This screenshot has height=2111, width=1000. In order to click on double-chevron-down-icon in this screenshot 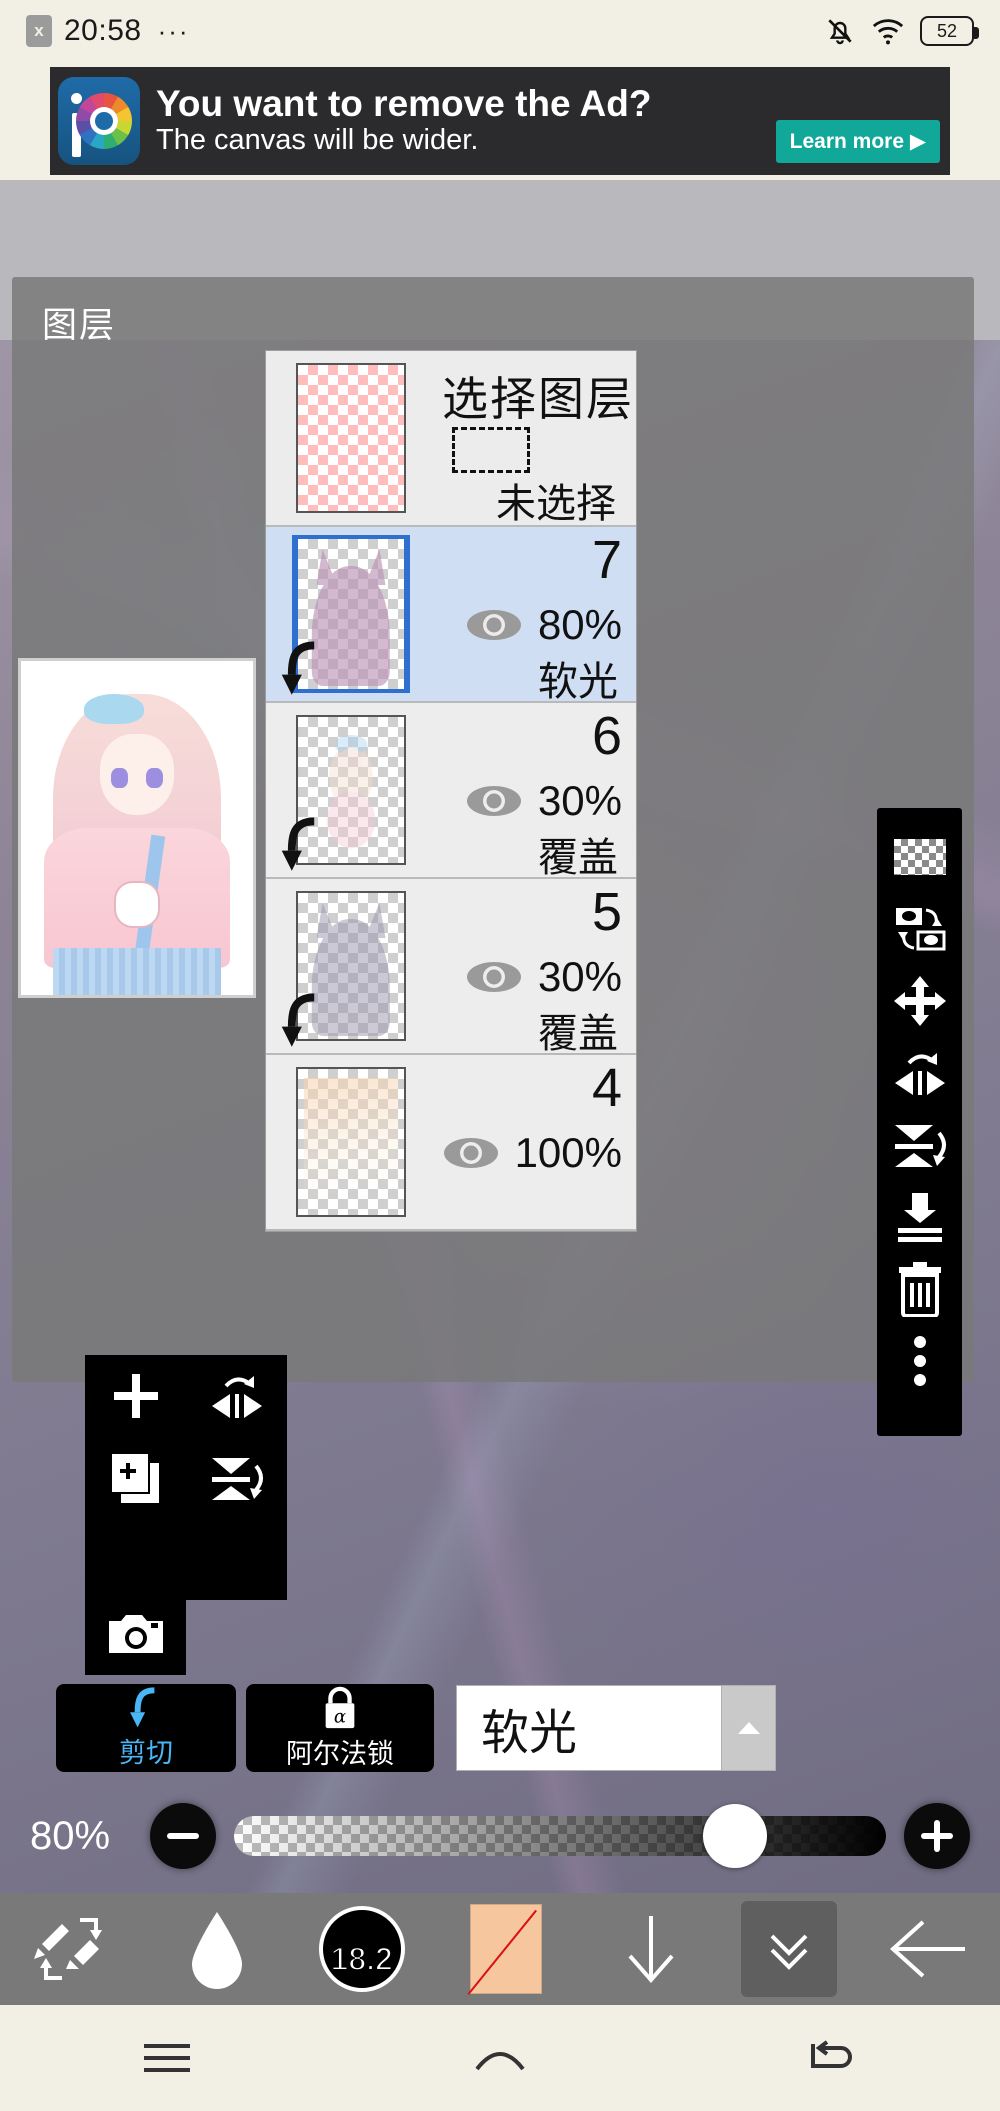, I will do `click(789, 1949)`.